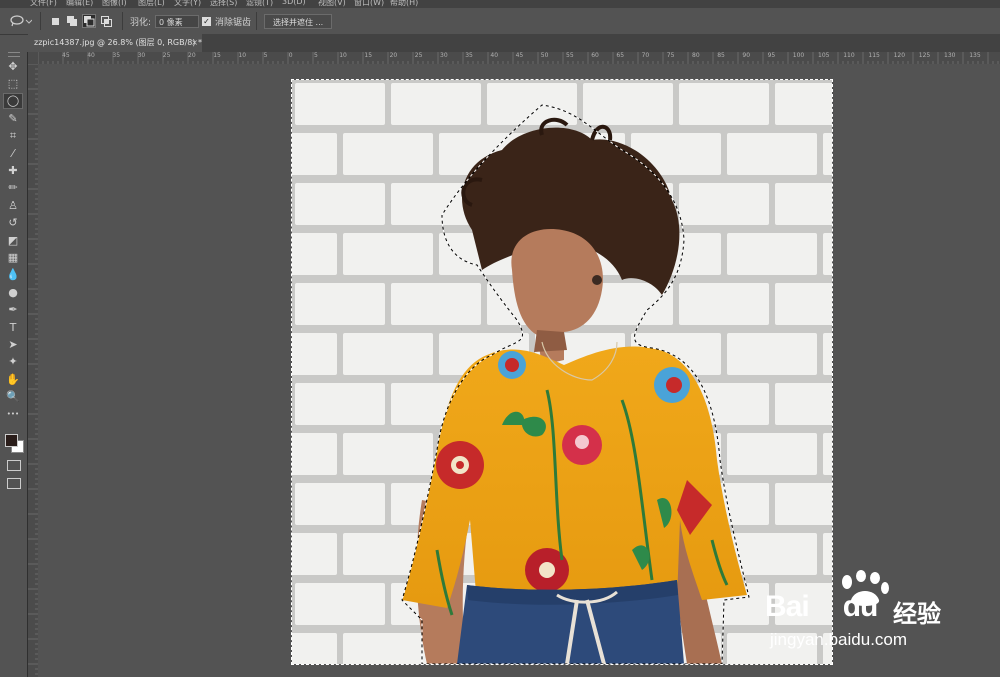  What do you see at coordinates (917, 614) in the screenshot?
I see `watermark-chinese: 经验` at bounding box center [917, 614].